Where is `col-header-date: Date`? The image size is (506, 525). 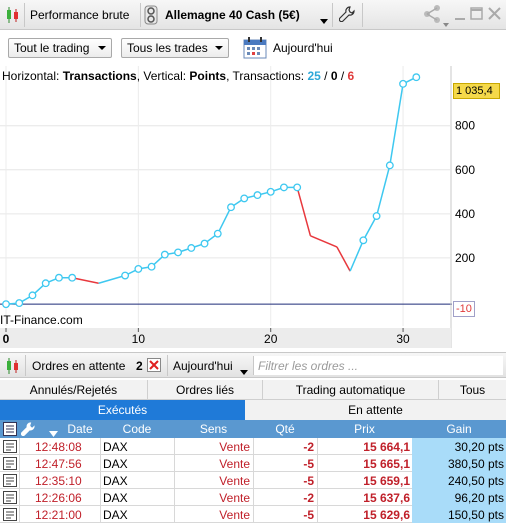 col-header-date: Date is located at coordinates (80, 429).